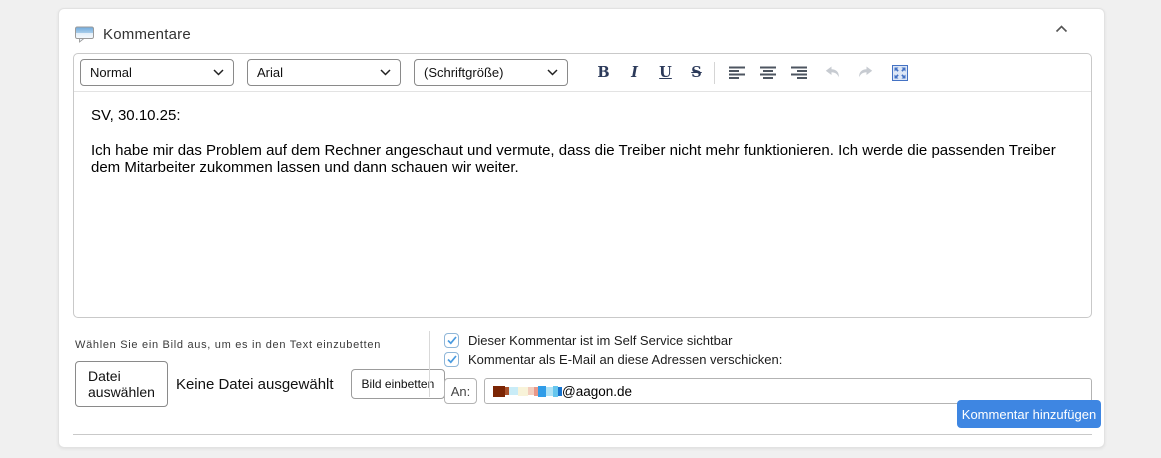  I want to click on comment-bubble-icon, so click(84, 34).